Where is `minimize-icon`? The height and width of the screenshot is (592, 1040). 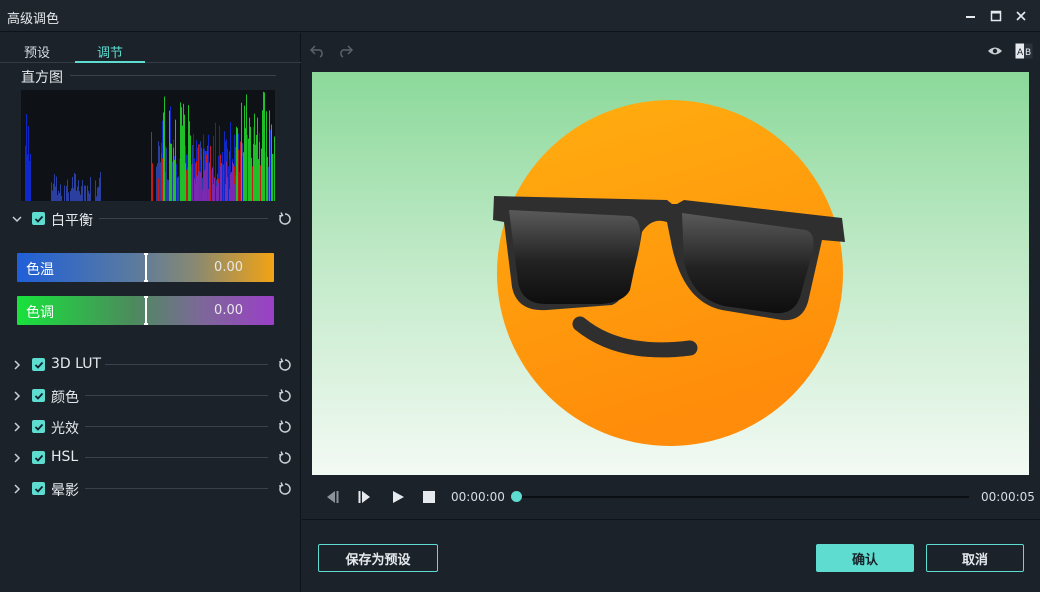 minimize-icon is located at coordinates (970, 17).